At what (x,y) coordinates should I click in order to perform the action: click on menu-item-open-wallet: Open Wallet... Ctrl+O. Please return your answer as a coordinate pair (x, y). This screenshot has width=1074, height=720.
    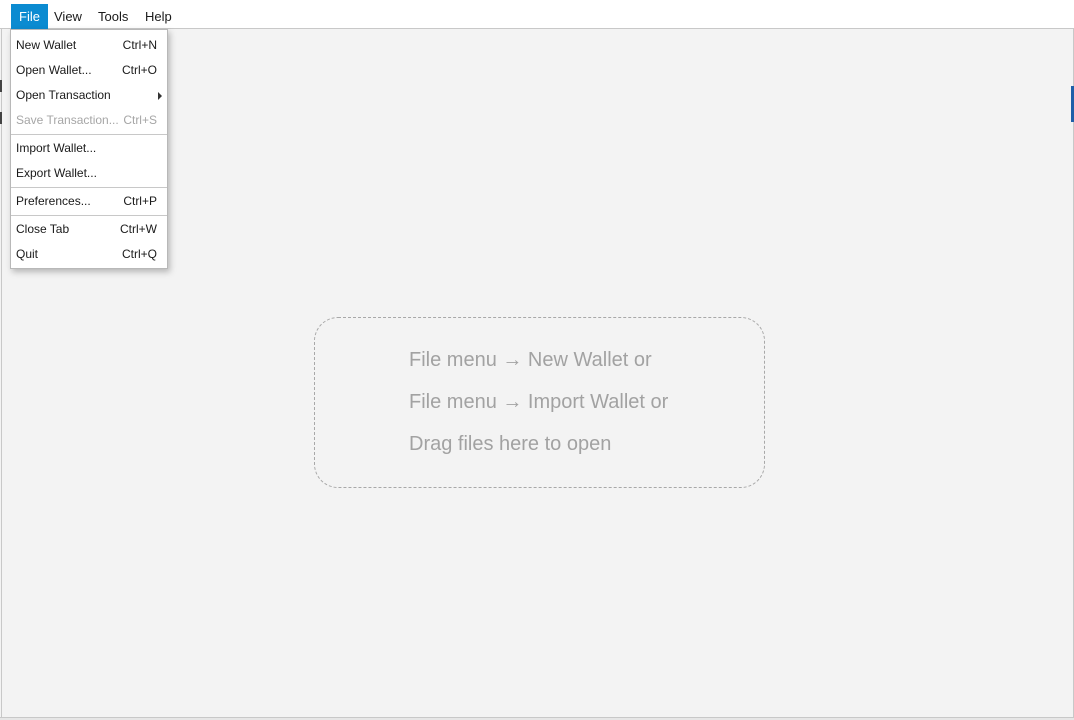
    Looking at the image, I should click on (89, 70).